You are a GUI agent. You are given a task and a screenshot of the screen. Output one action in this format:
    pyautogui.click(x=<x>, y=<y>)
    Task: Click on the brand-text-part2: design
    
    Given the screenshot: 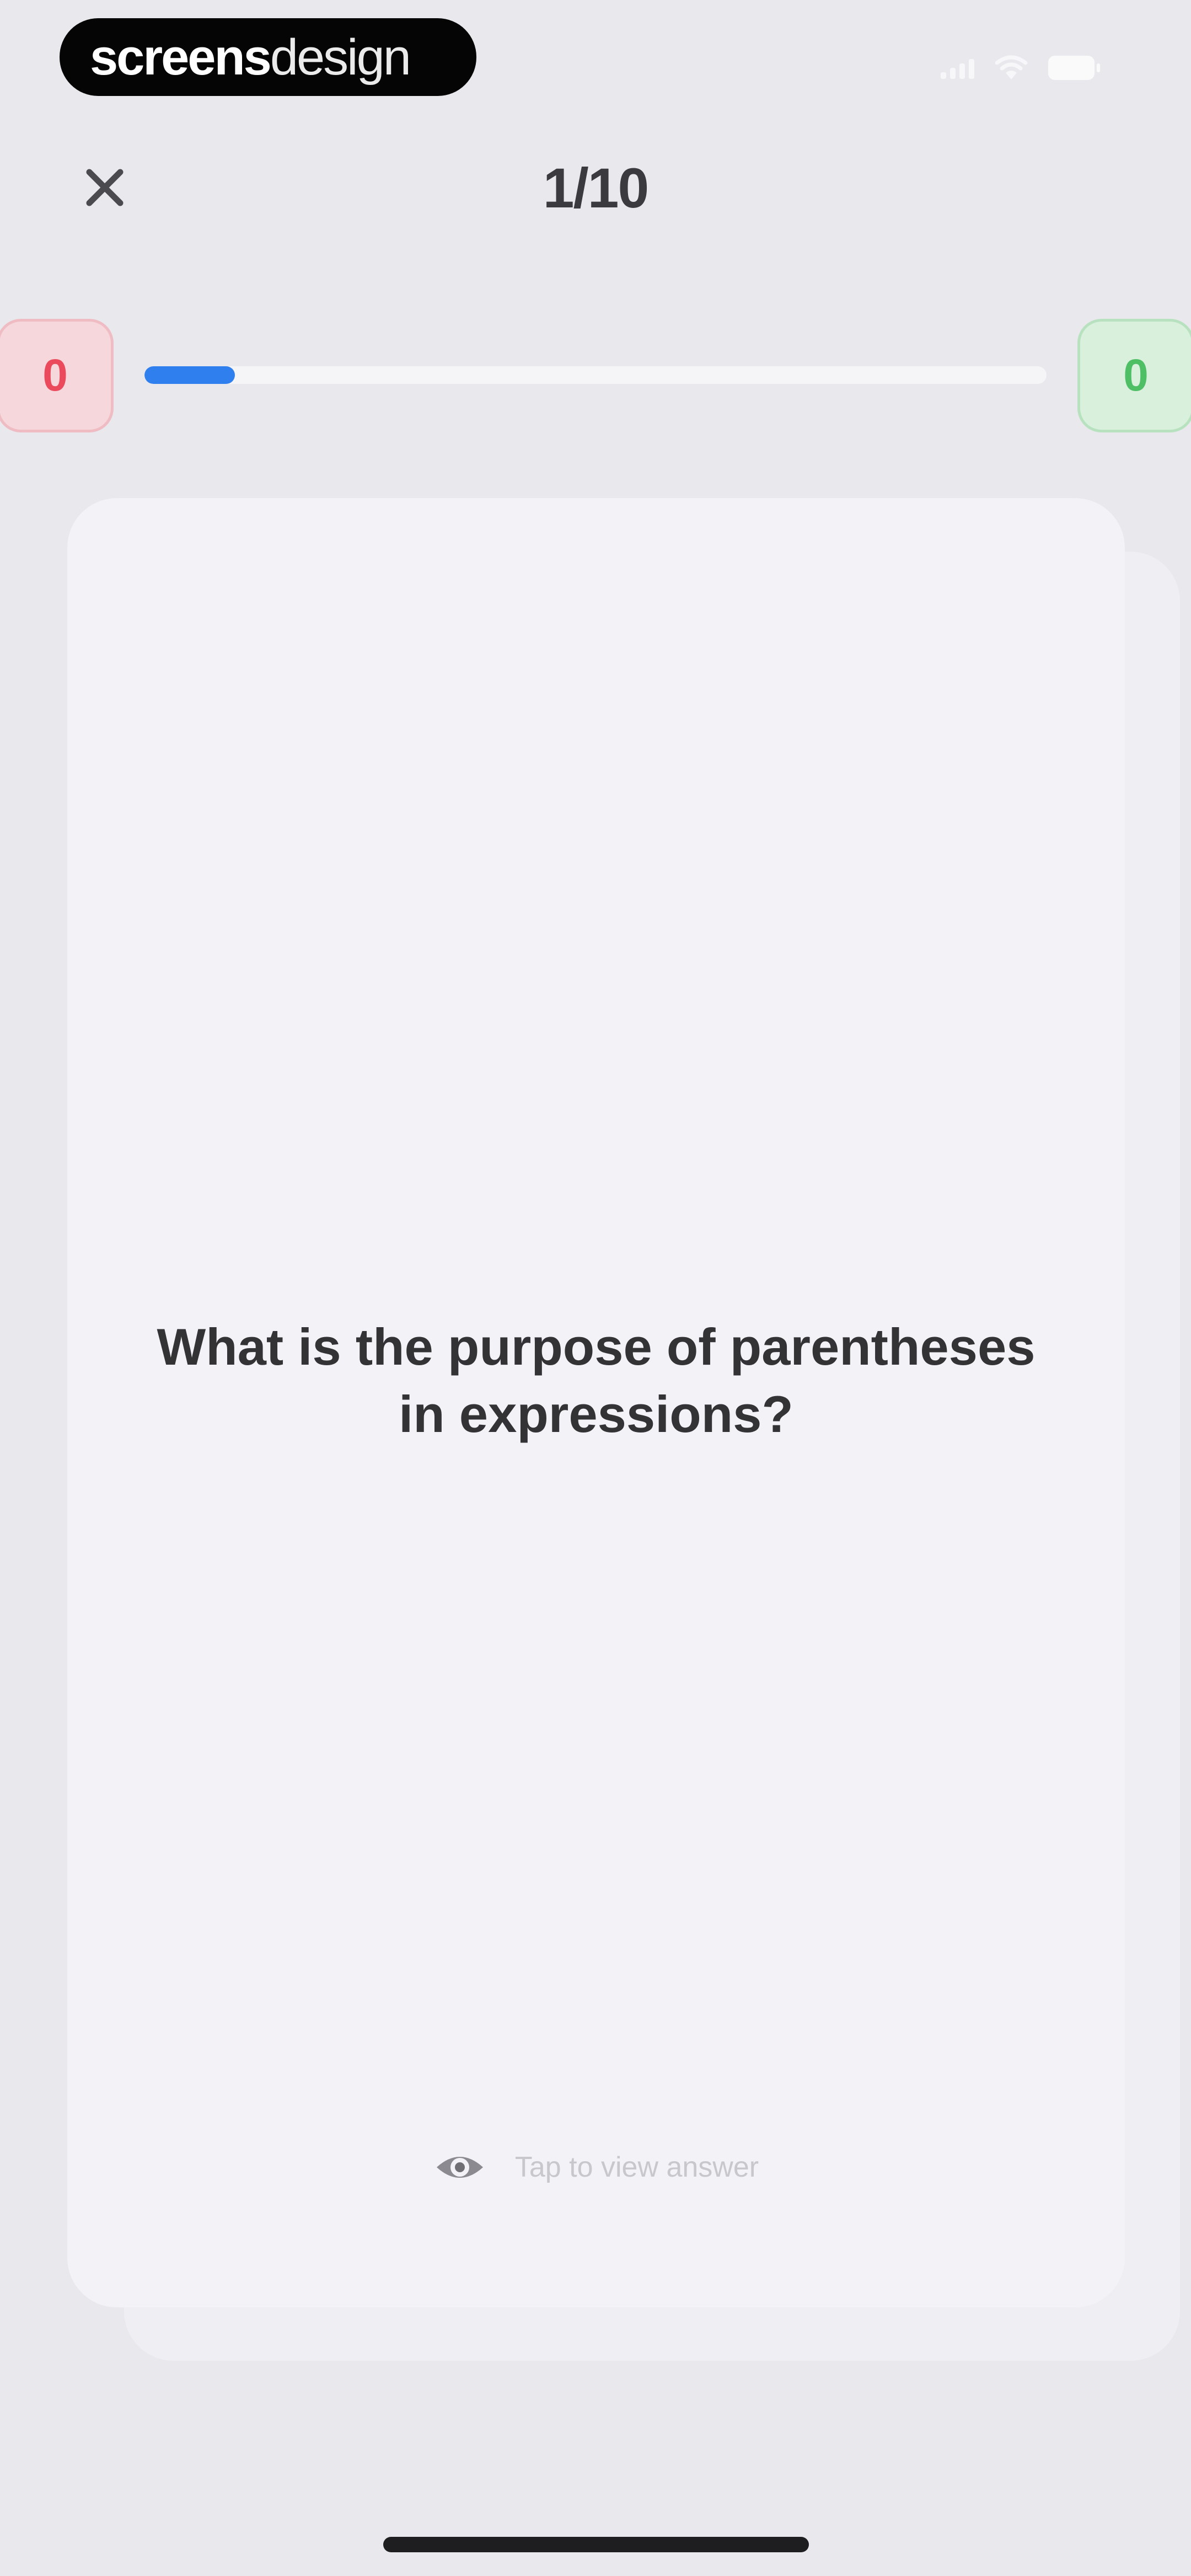 What is the action you would take?
    pyautogui.click(x=341, y=57)
    